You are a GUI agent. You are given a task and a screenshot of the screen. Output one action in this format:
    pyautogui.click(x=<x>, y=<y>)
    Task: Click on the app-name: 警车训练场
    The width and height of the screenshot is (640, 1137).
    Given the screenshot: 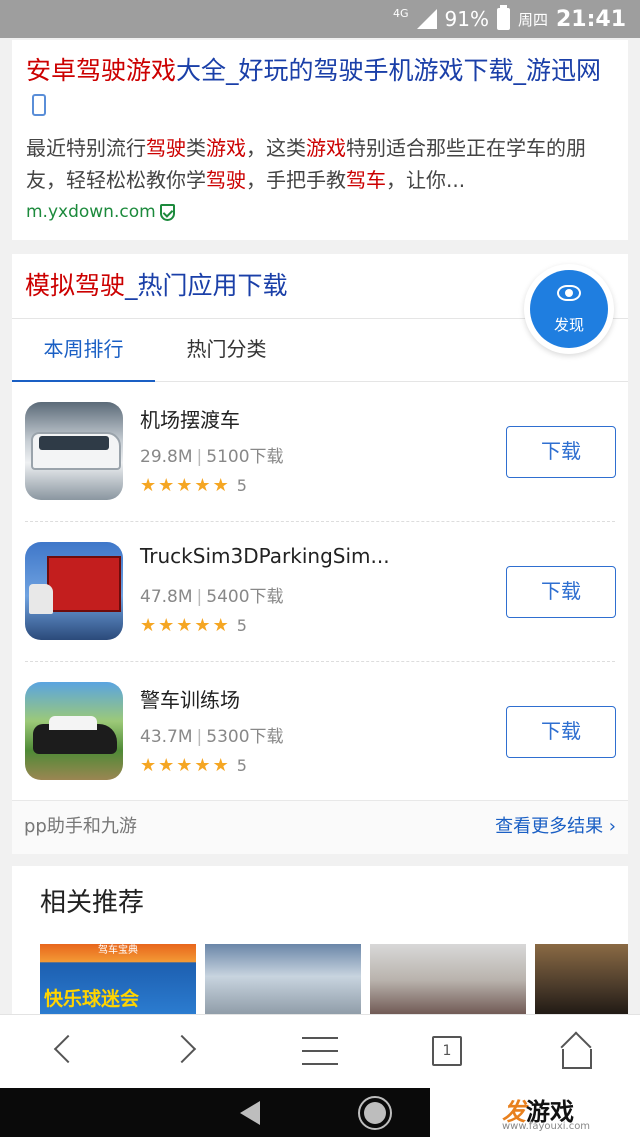 What is the action you would take?
    pyautogui.click(x=190, y=698)
    